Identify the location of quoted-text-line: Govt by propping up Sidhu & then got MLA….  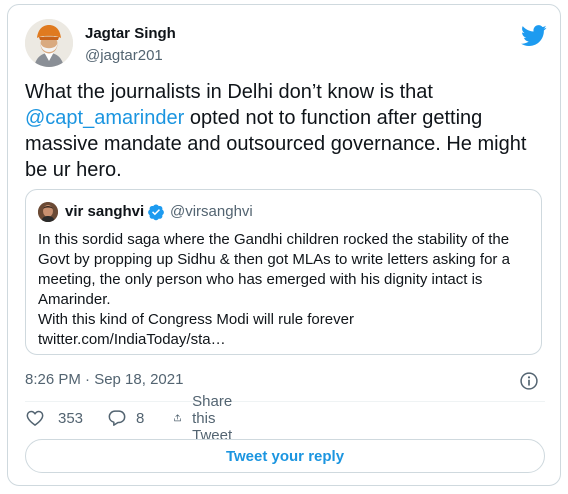
(274, 259).